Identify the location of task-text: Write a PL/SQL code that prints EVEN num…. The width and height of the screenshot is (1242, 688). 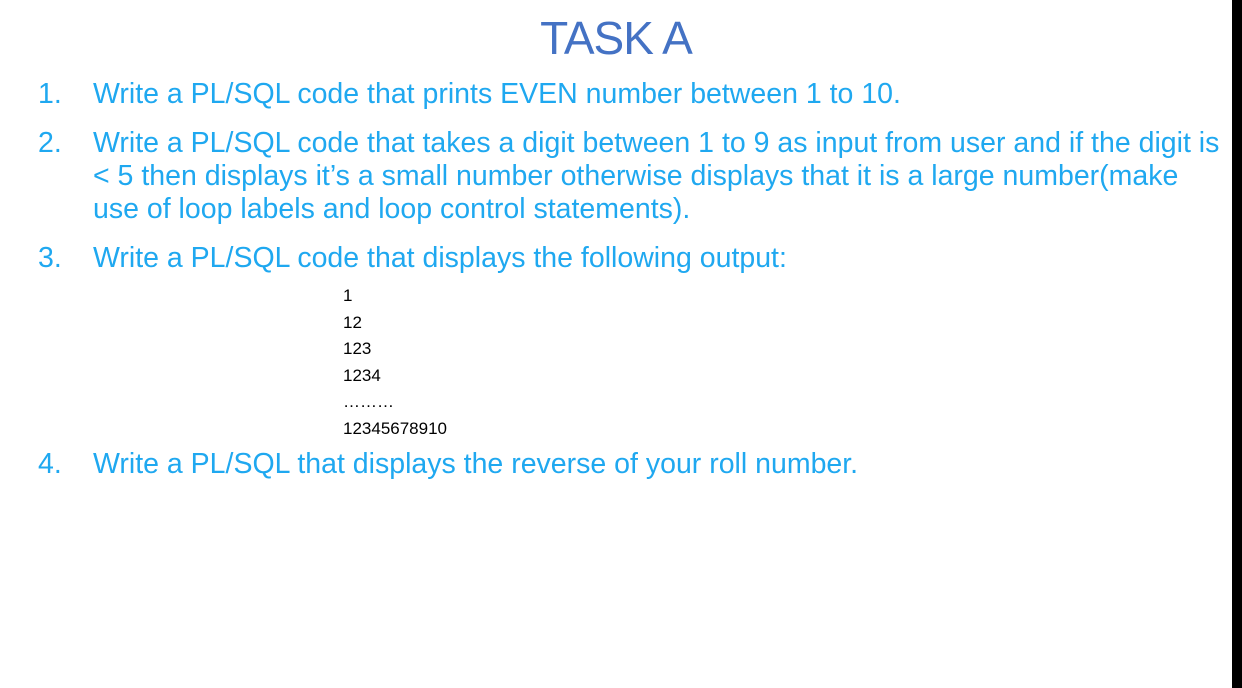
(497, 94).